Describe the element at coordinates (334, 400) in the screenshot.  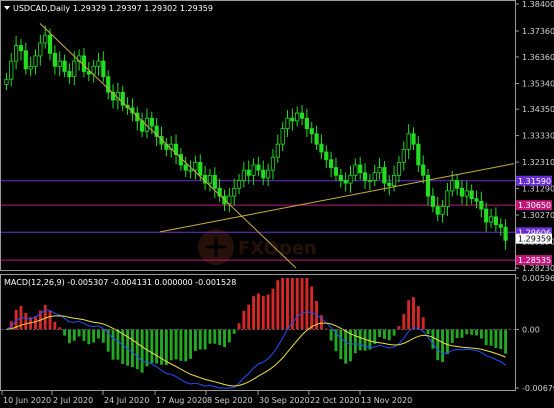
I see `time-tick-label: 22 Oct 2020` at that location.